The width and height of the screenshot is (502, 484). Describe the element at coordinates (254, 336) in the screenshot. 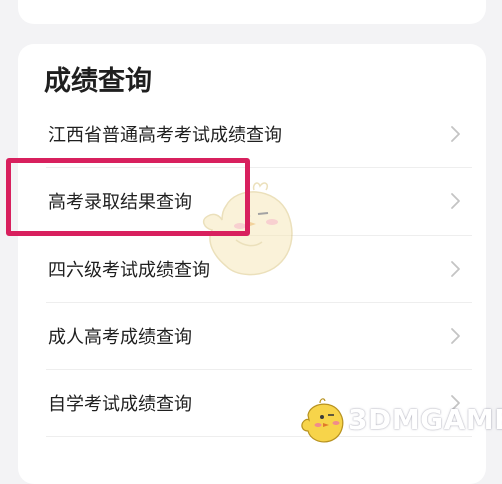

I see `menu-item-adult-gaokao-score: 成人高考成绩查询` at that location.